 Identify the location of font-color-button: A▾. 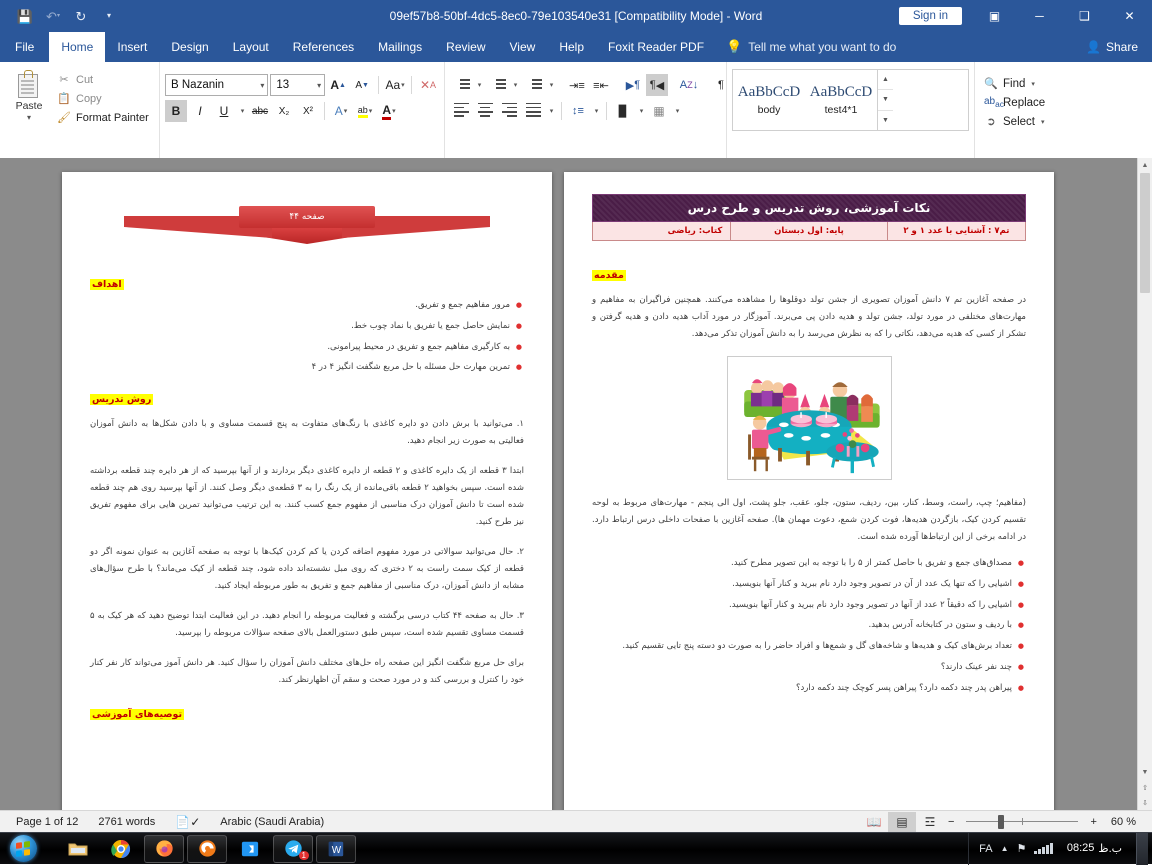
(389, 111).